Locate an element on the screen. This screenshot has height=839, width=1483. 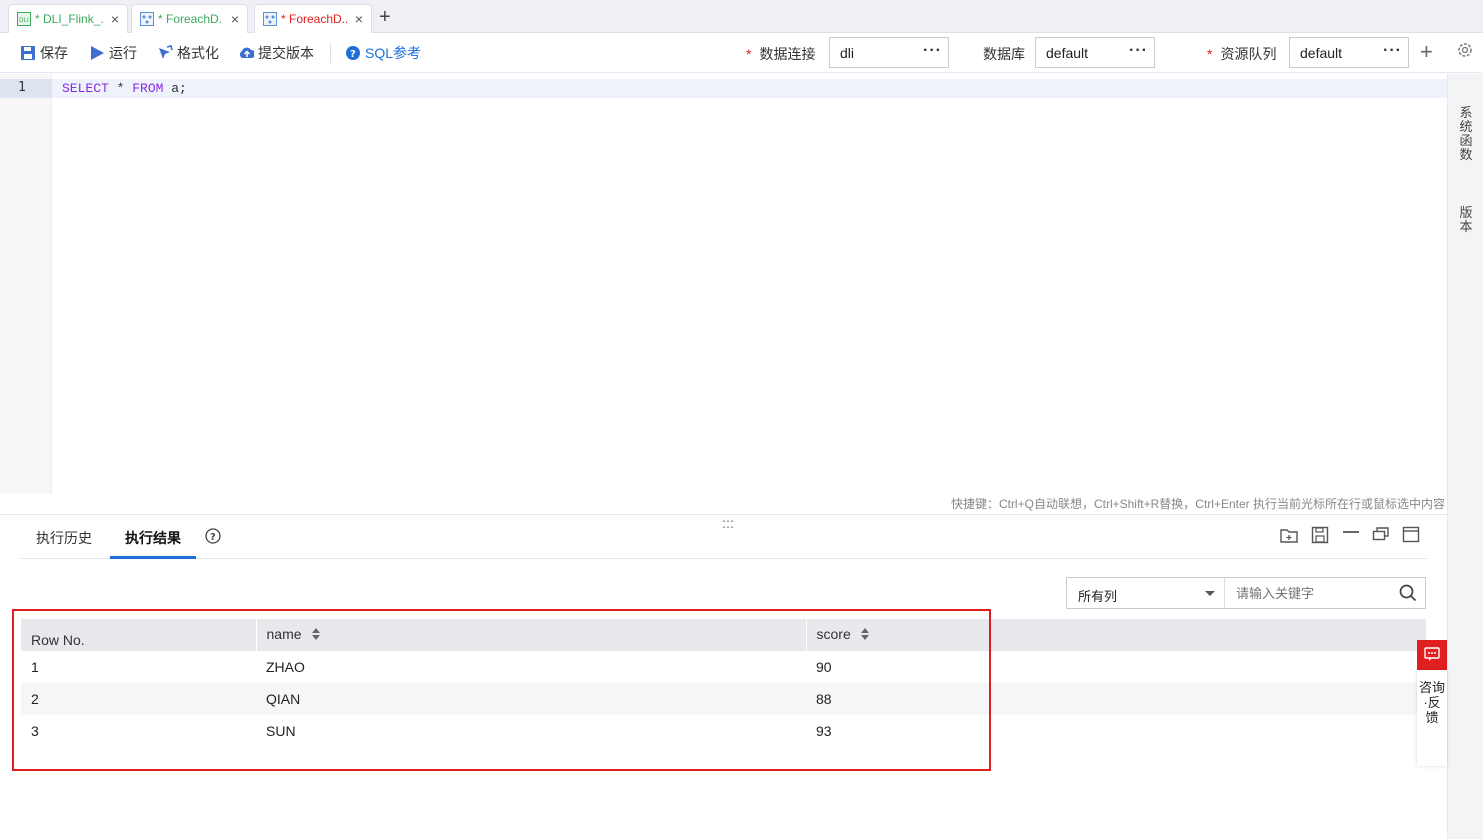
column-select-value: 所有列 is located at coordinates (1098, 596).